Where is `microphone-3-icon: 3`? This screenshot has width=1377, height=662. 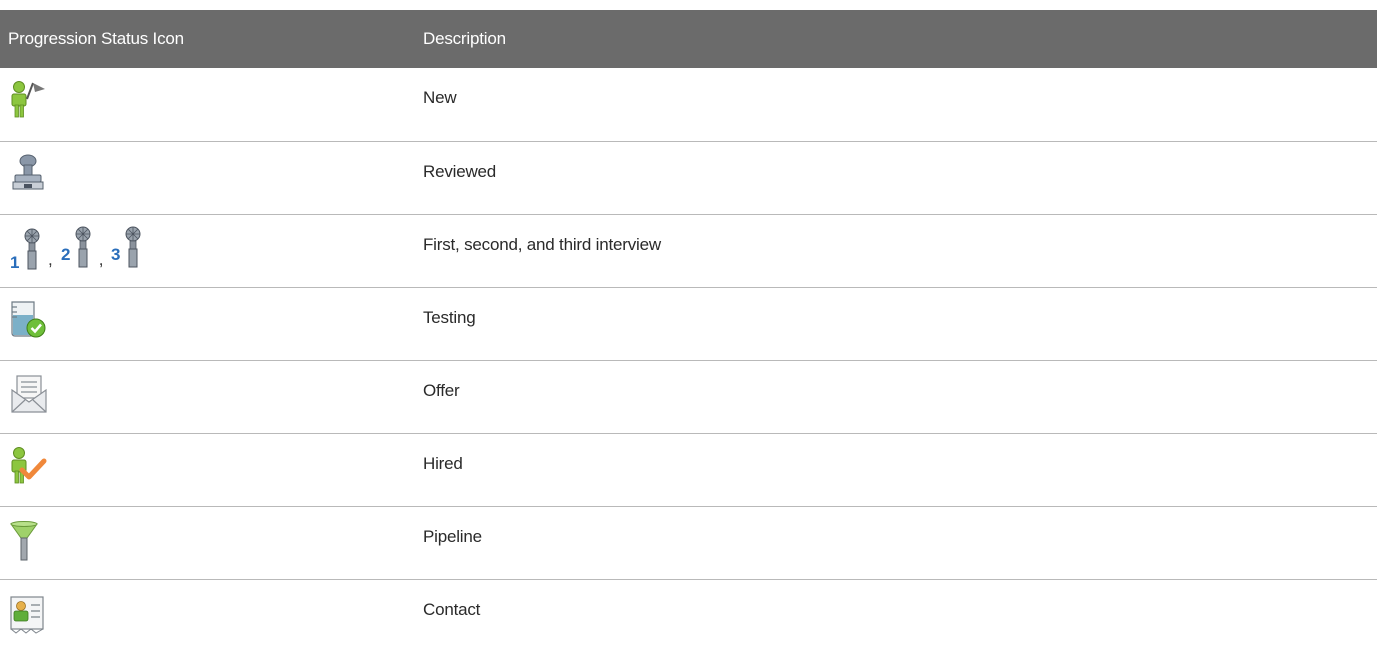 microphone-3-icon: 3 is located at coordinates (126, 246).